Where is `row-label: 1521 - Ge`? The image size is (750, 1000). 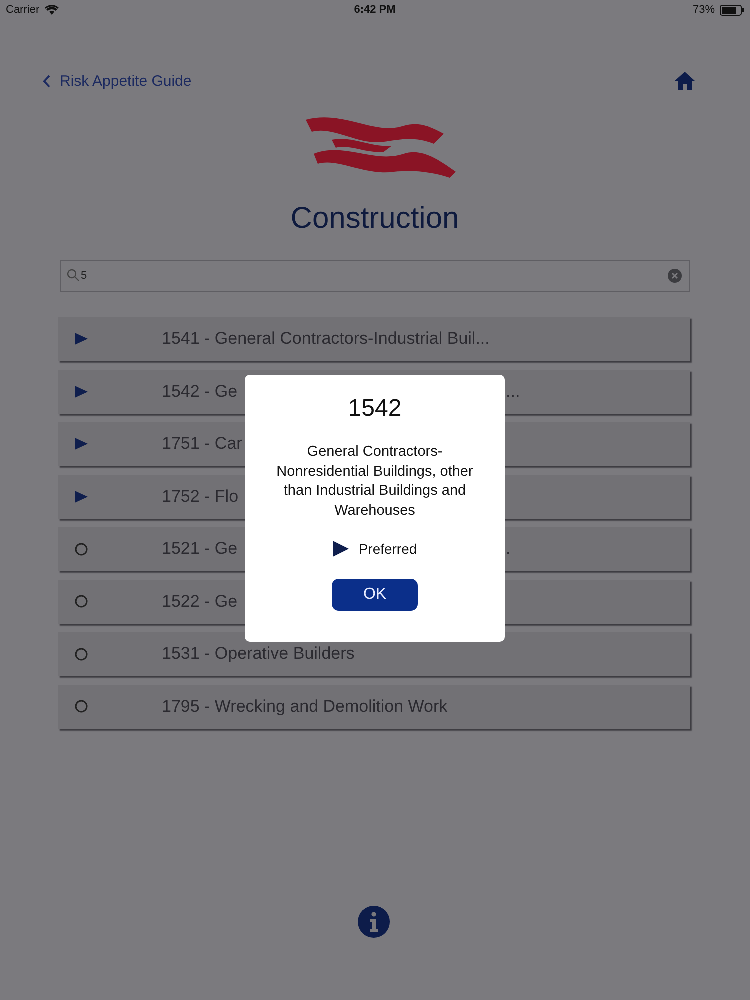
row-label: 1521 - Ge is located at coordinates (200, 549).